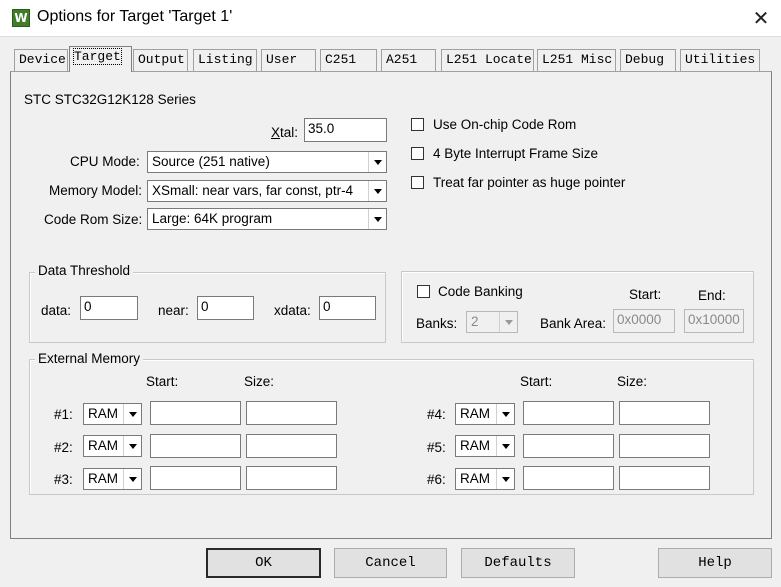 The image size is (781, 587). Describe the element at coordinates (417, 182) in the screenshot. I see `far-pointer-checkbox` at that location.